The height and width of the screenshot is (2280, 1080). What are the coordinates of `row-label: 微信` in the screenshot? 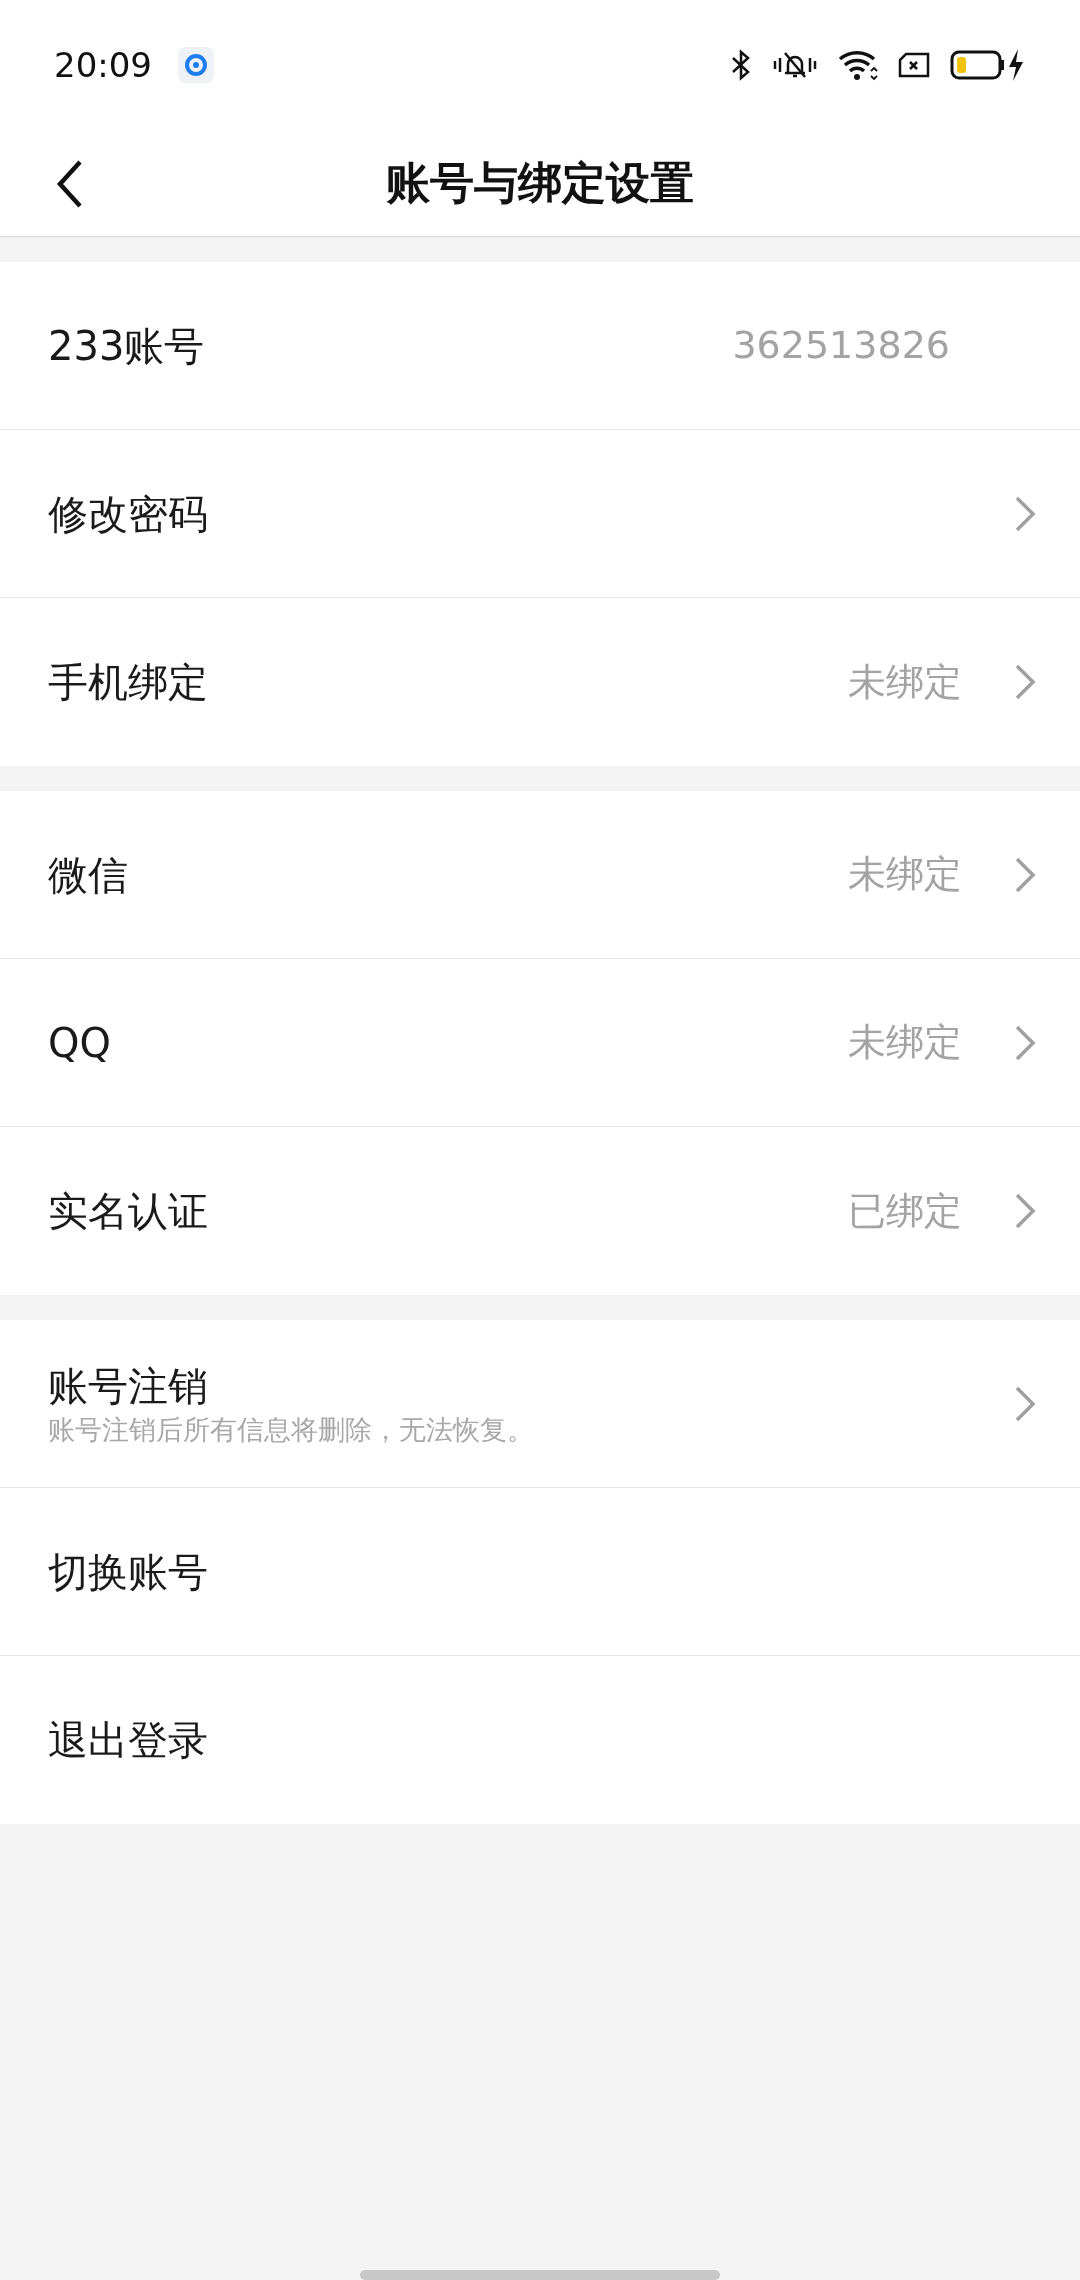 It's located at (88, 875).